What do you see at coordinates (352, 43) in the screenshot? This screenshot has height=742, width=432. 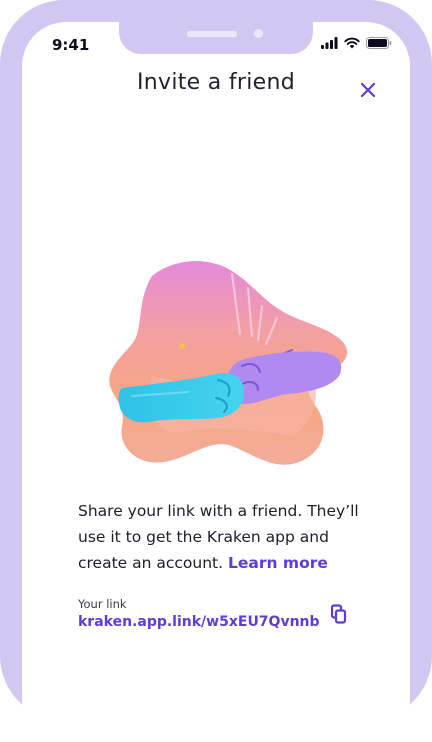 I see `wifi-icon` at bounding box center [352, 43].